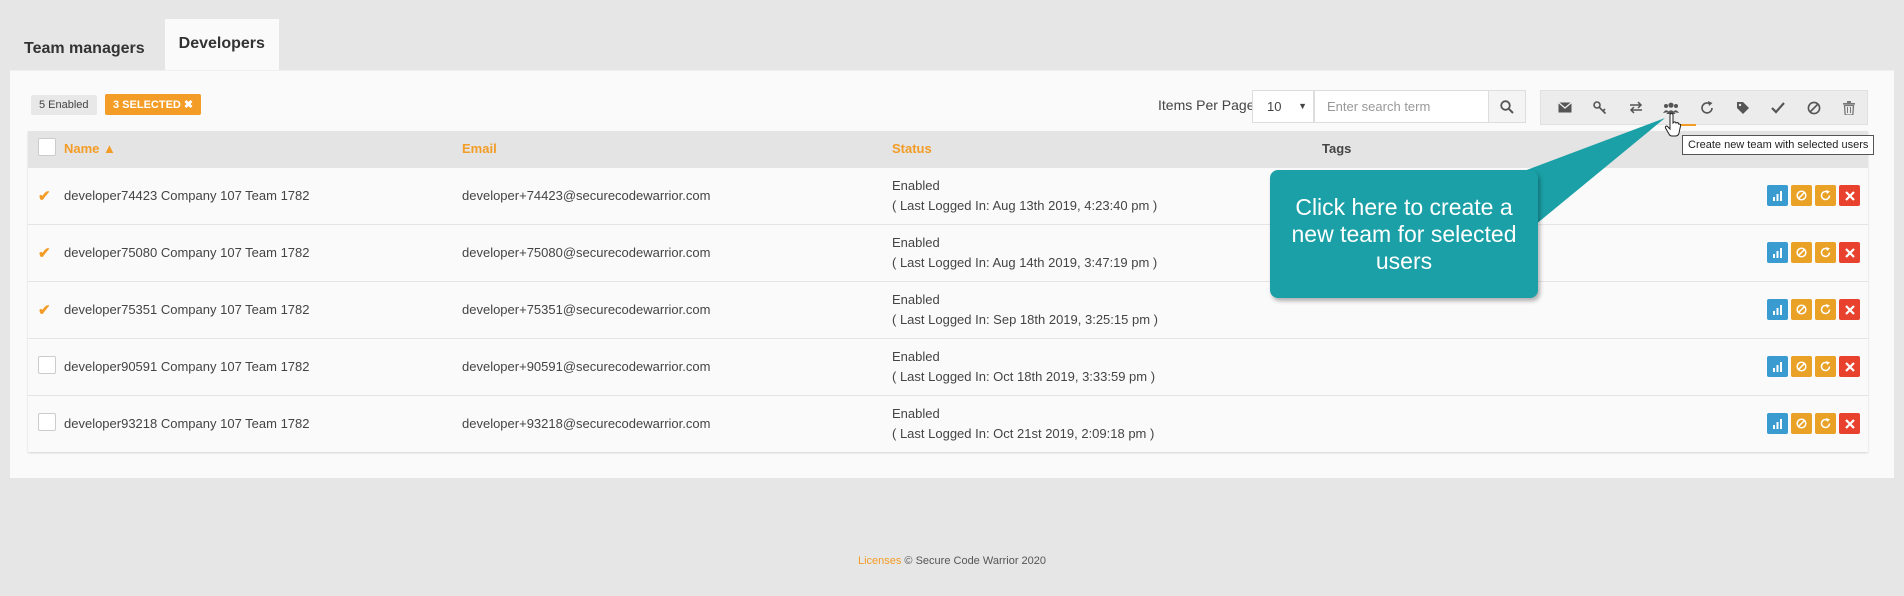 Image resolution: width=1904 pixels, height=596 pixels. I want to click on envelope-icon, so click(1564, 107).